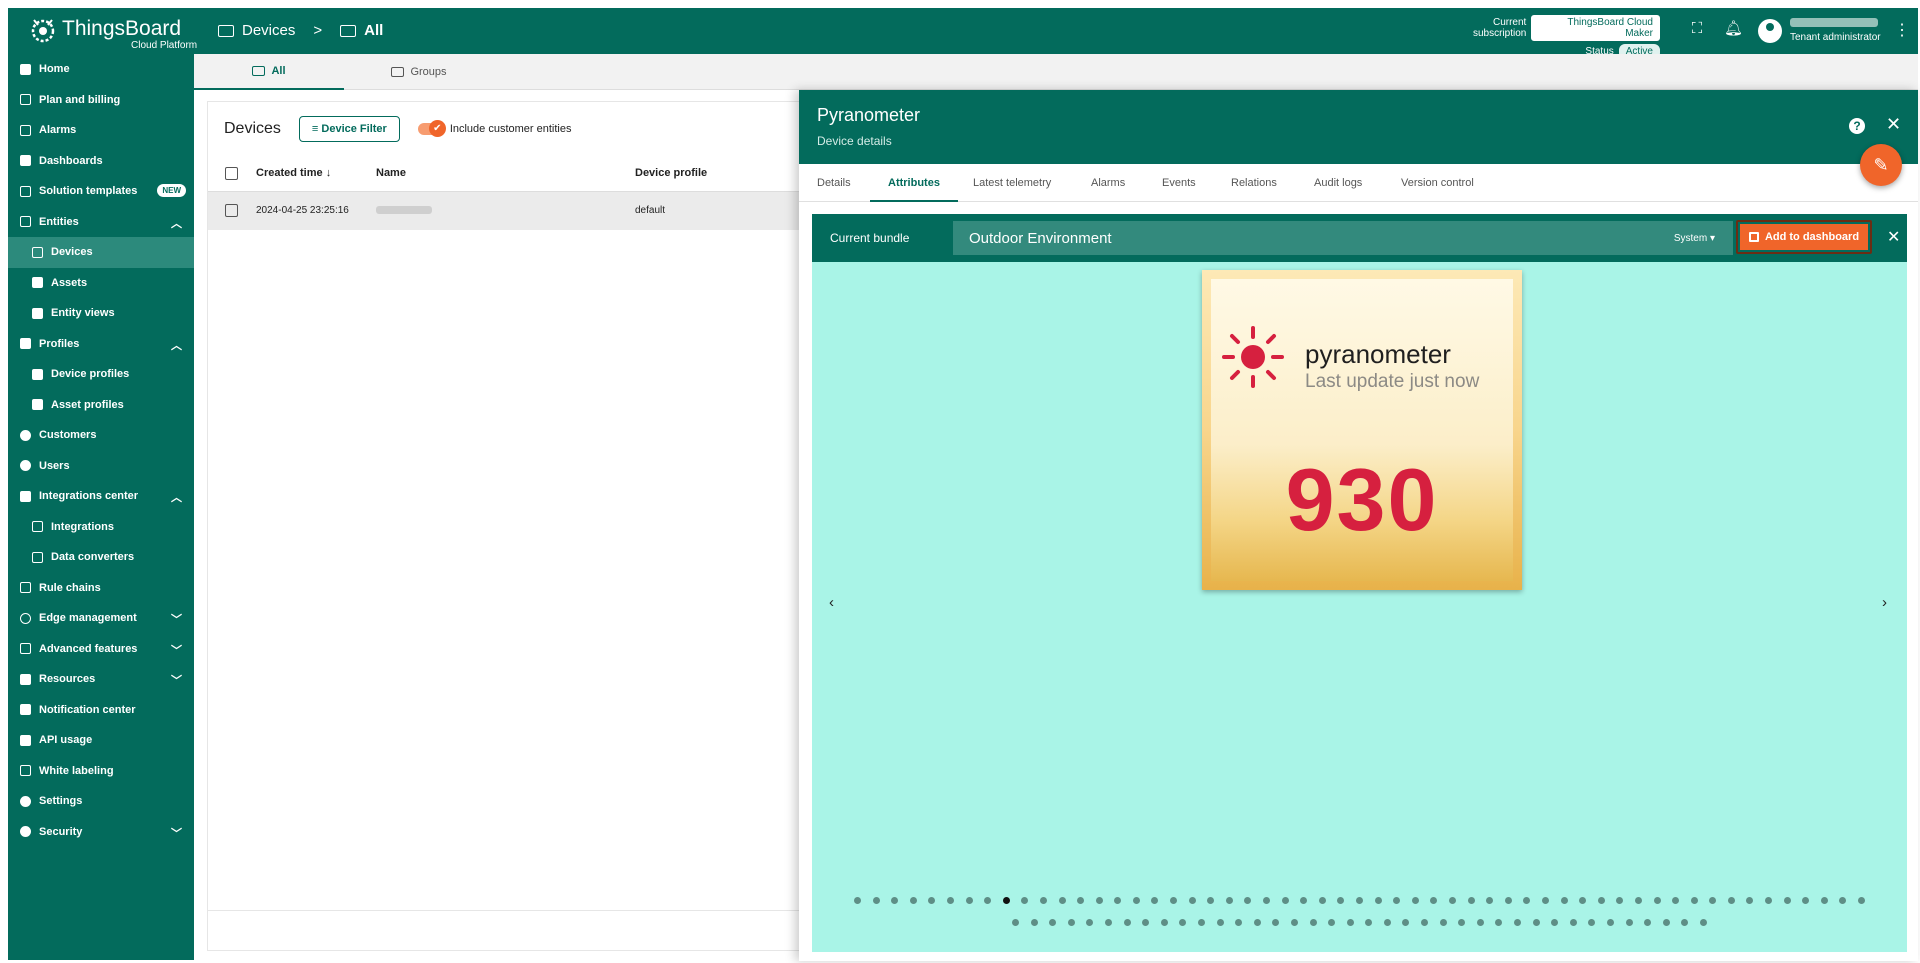 The image size is (1920, 963). What do you see at coordinates (231, 210) in the screenshot?
I see `row-checkbox` at bounding box center [231, 210].